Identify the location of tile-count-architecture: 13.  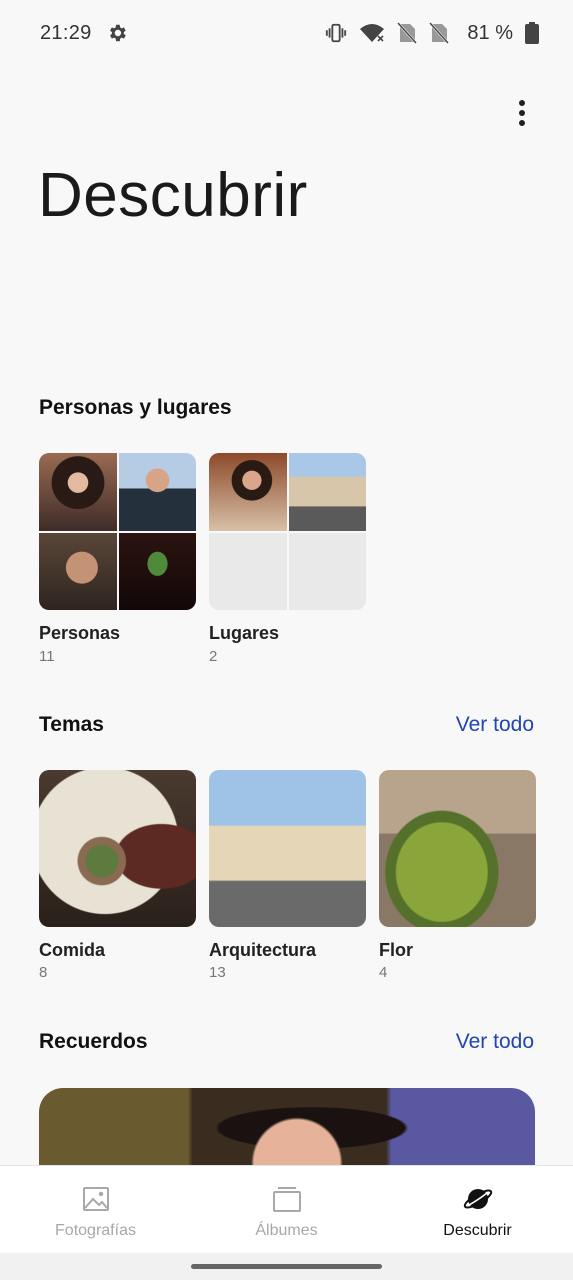
(217, 972).